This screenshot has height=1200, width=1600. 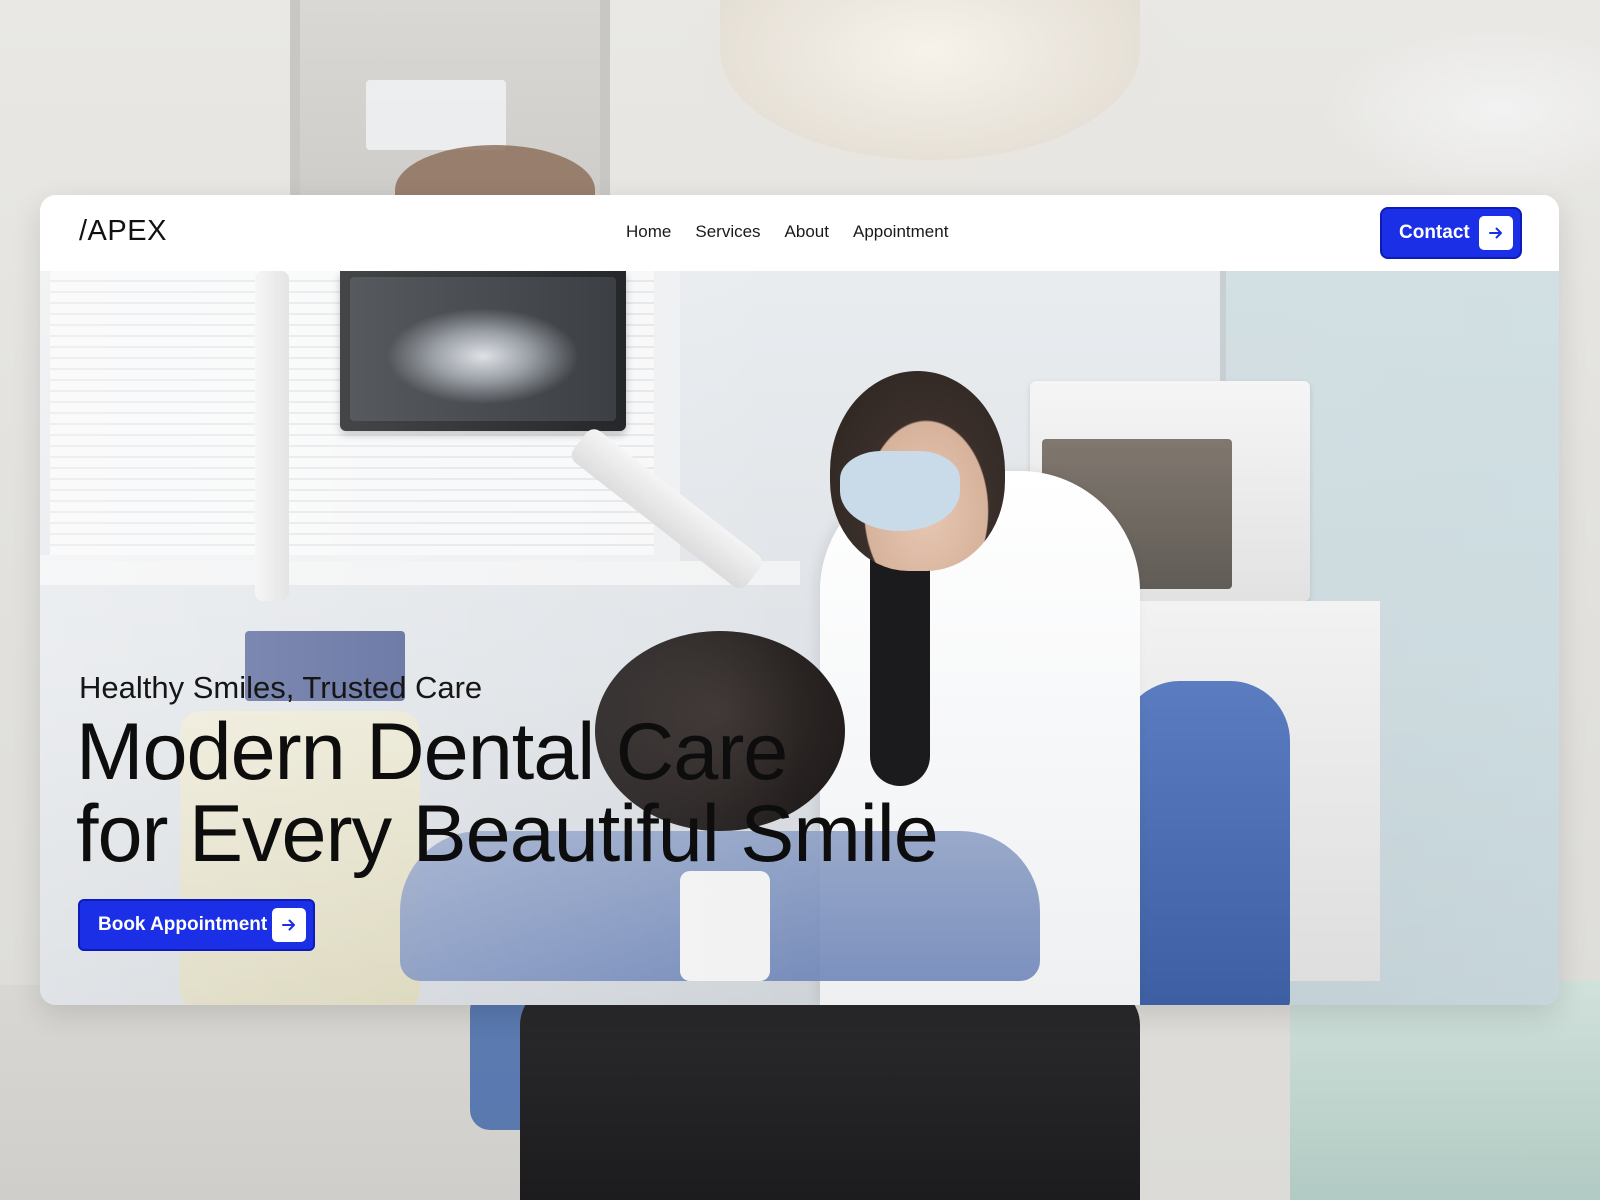 I want to click on nav-link-services: Services, so click(x=727, y=232).